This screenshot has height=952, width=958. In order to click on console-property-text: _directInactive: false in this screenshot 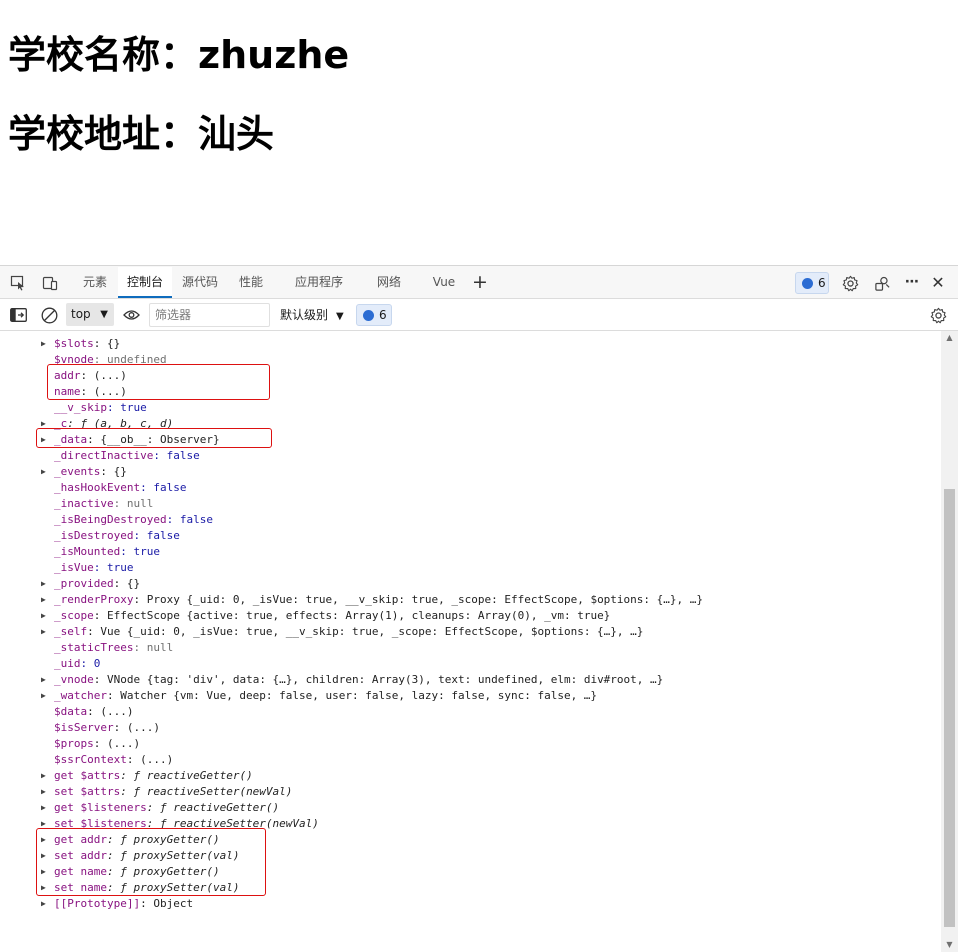, I will do `click(127, 456)`.